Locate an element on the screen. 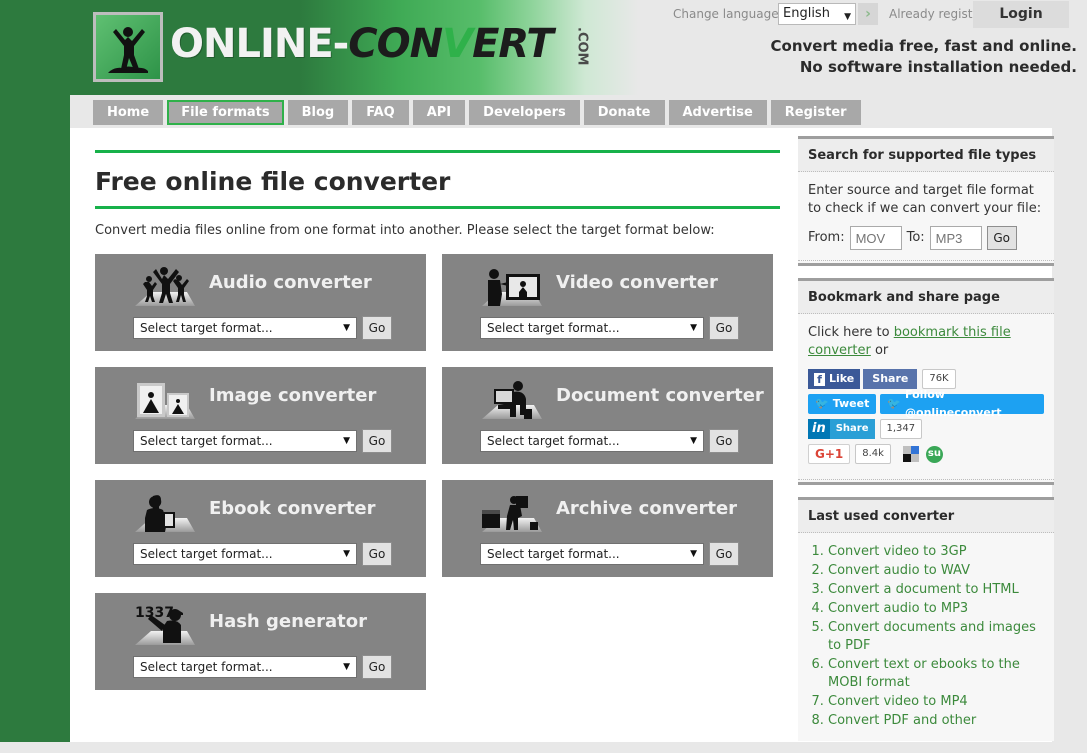 Image resolution: width=1087 pixels, height=753 pixels. last-used-item: Convert audio to MP3 is located at coordinates (936, 609).